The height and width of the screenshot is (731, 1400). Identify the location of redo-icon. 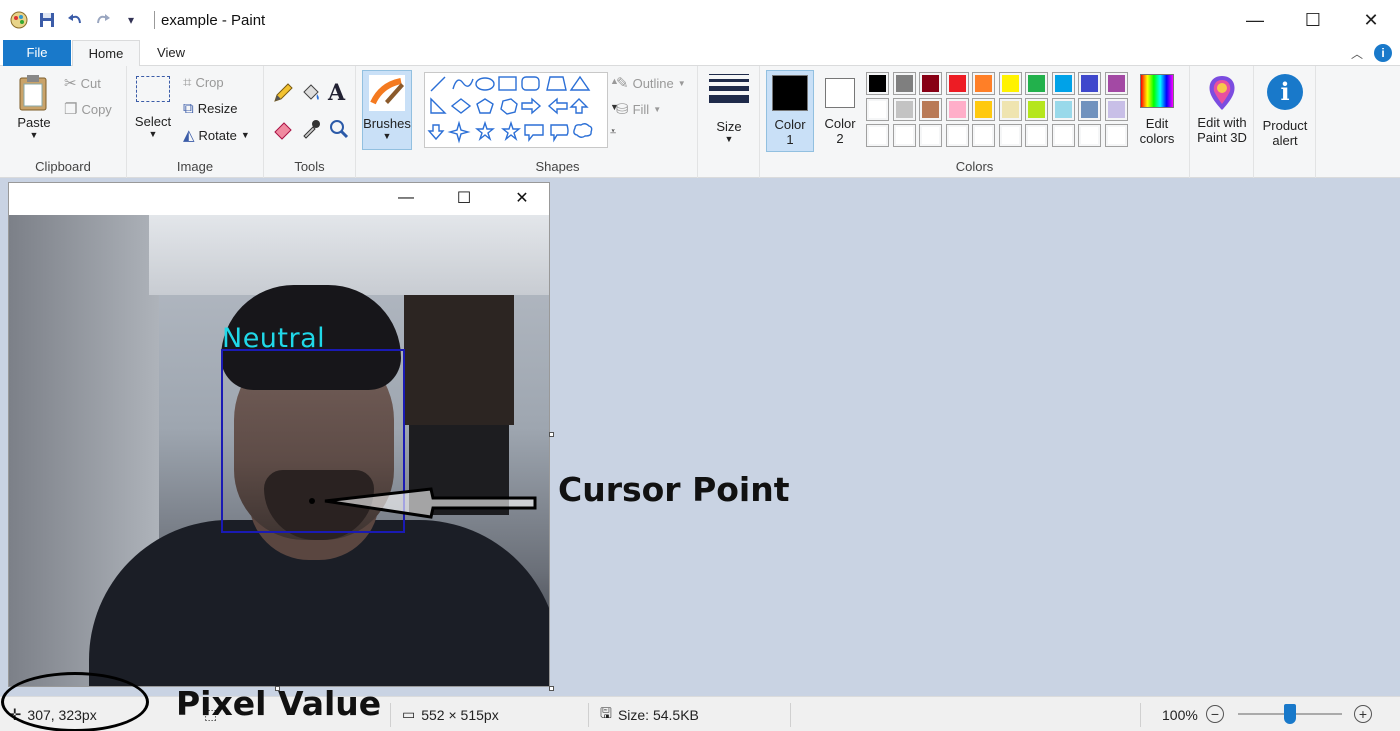
(103, 20).